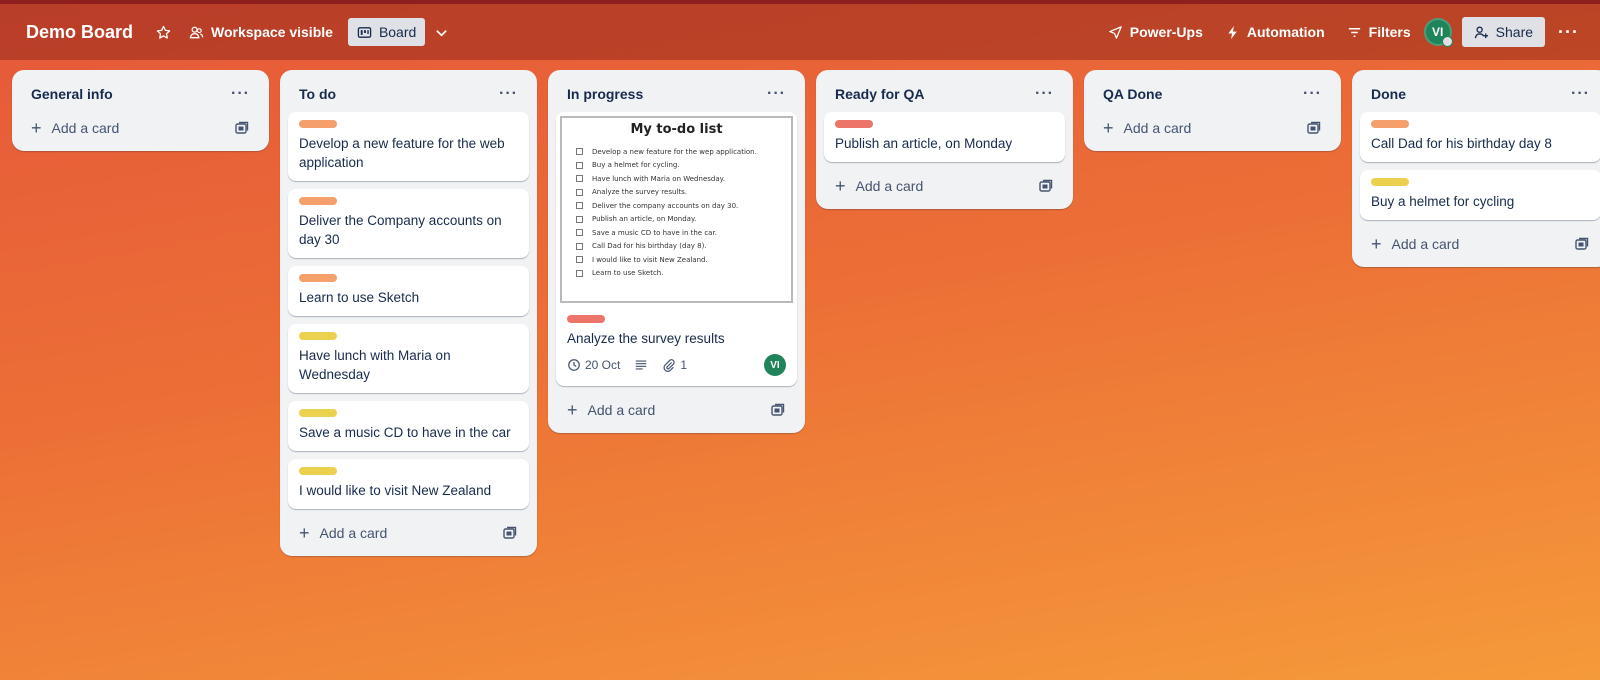  What do you see at coordinates (408, 426) in the screenshot?
I see `card: Save a music CD to have in the car` at bounding box center [408, 426].